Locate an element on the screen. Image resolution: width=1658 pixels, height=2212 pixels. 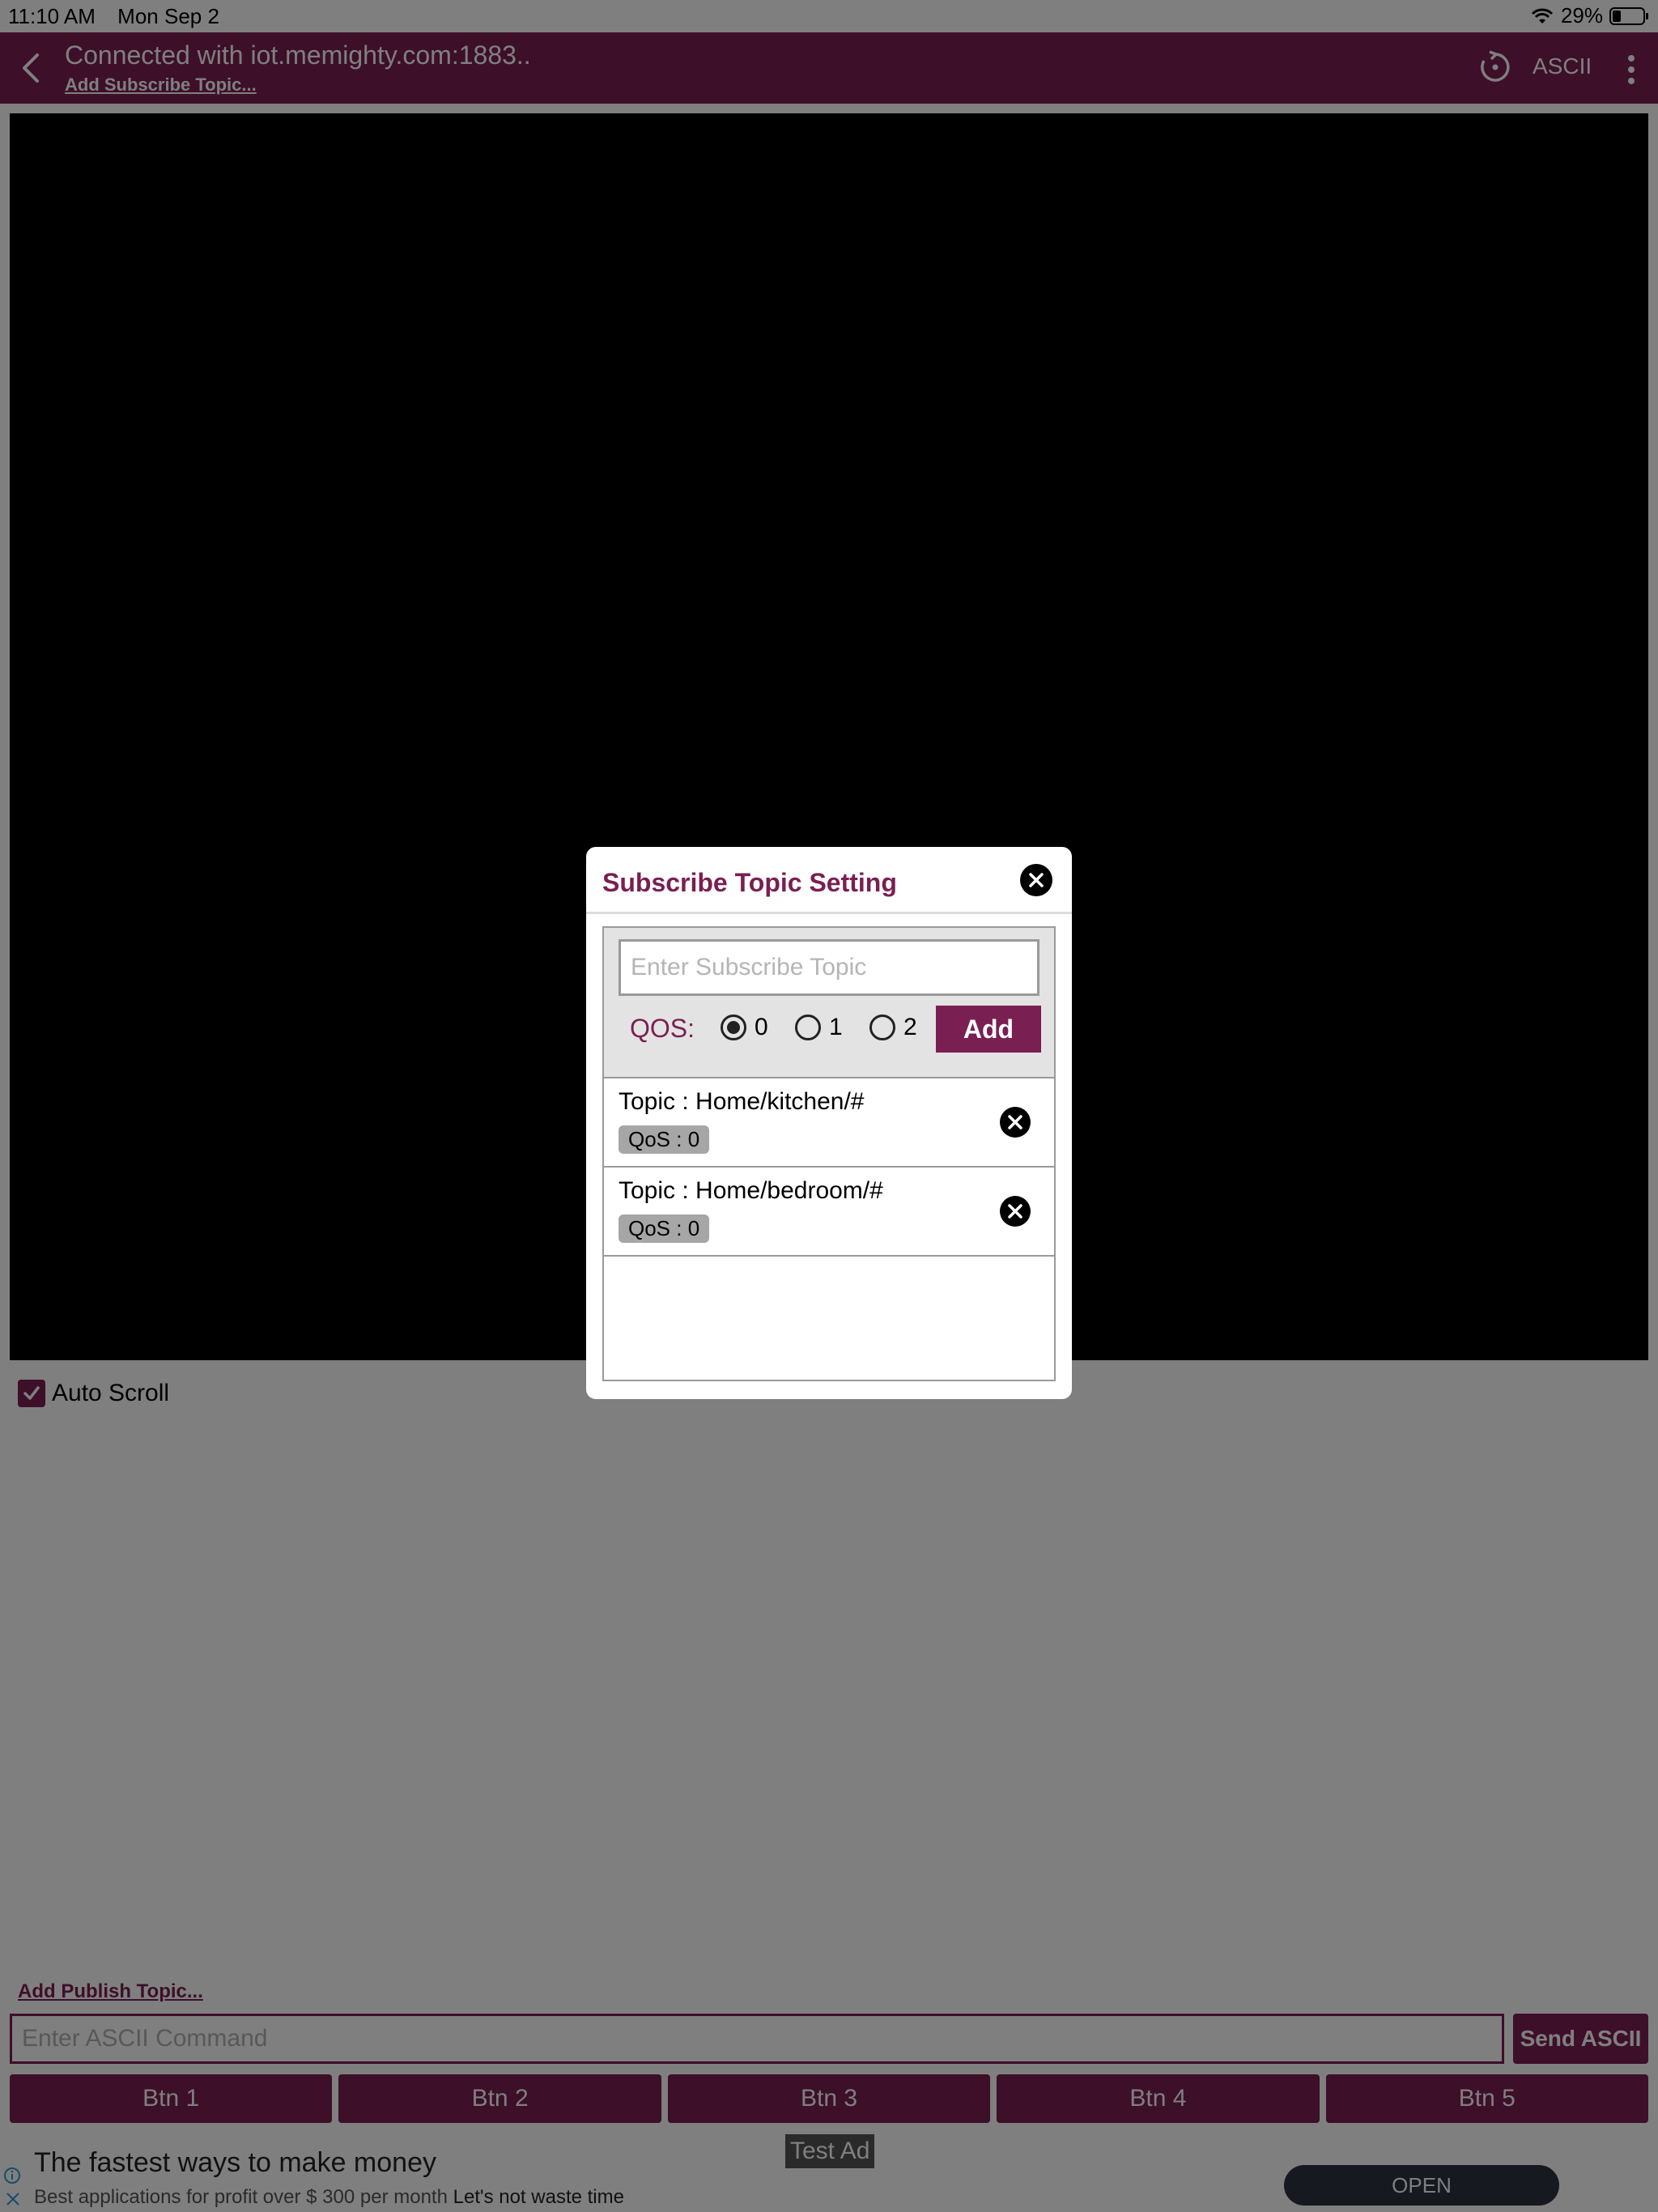
subscribe-topic-input is located at coordinates (829, 968).